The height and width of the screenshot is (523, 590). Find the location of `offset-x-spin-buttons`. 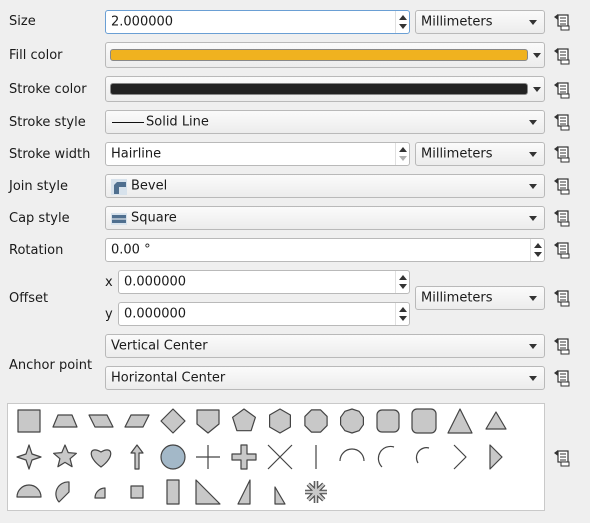

offset-x-spin-buttons is located at coordinates (402, 282).